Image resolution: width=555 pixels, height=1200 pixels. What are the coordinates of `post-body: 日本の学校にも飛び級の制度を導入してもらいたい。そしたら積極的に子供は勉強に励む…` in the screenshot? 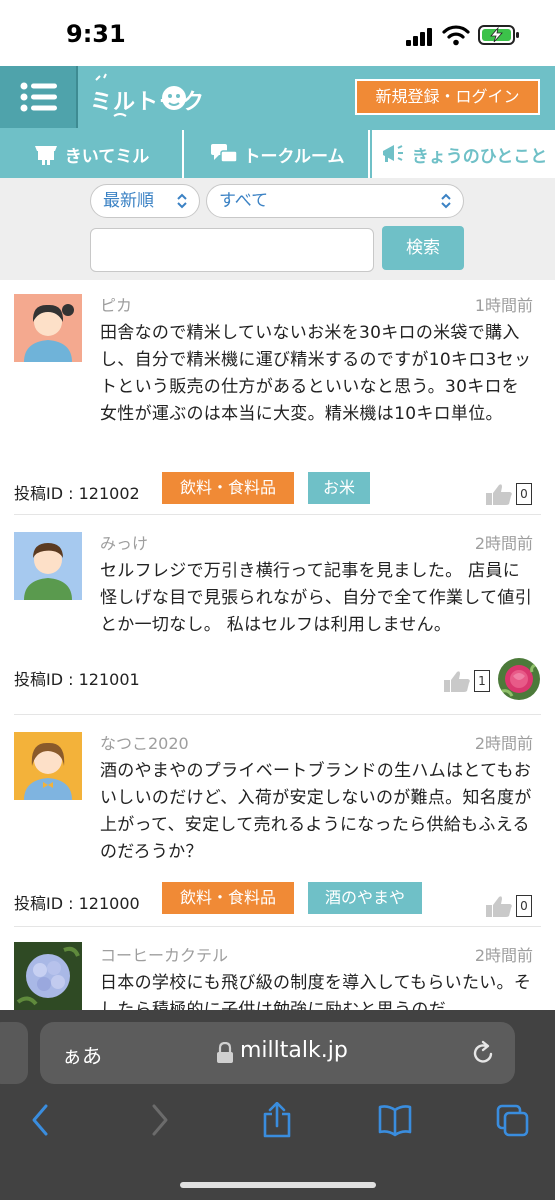 It's located at (316, 991).